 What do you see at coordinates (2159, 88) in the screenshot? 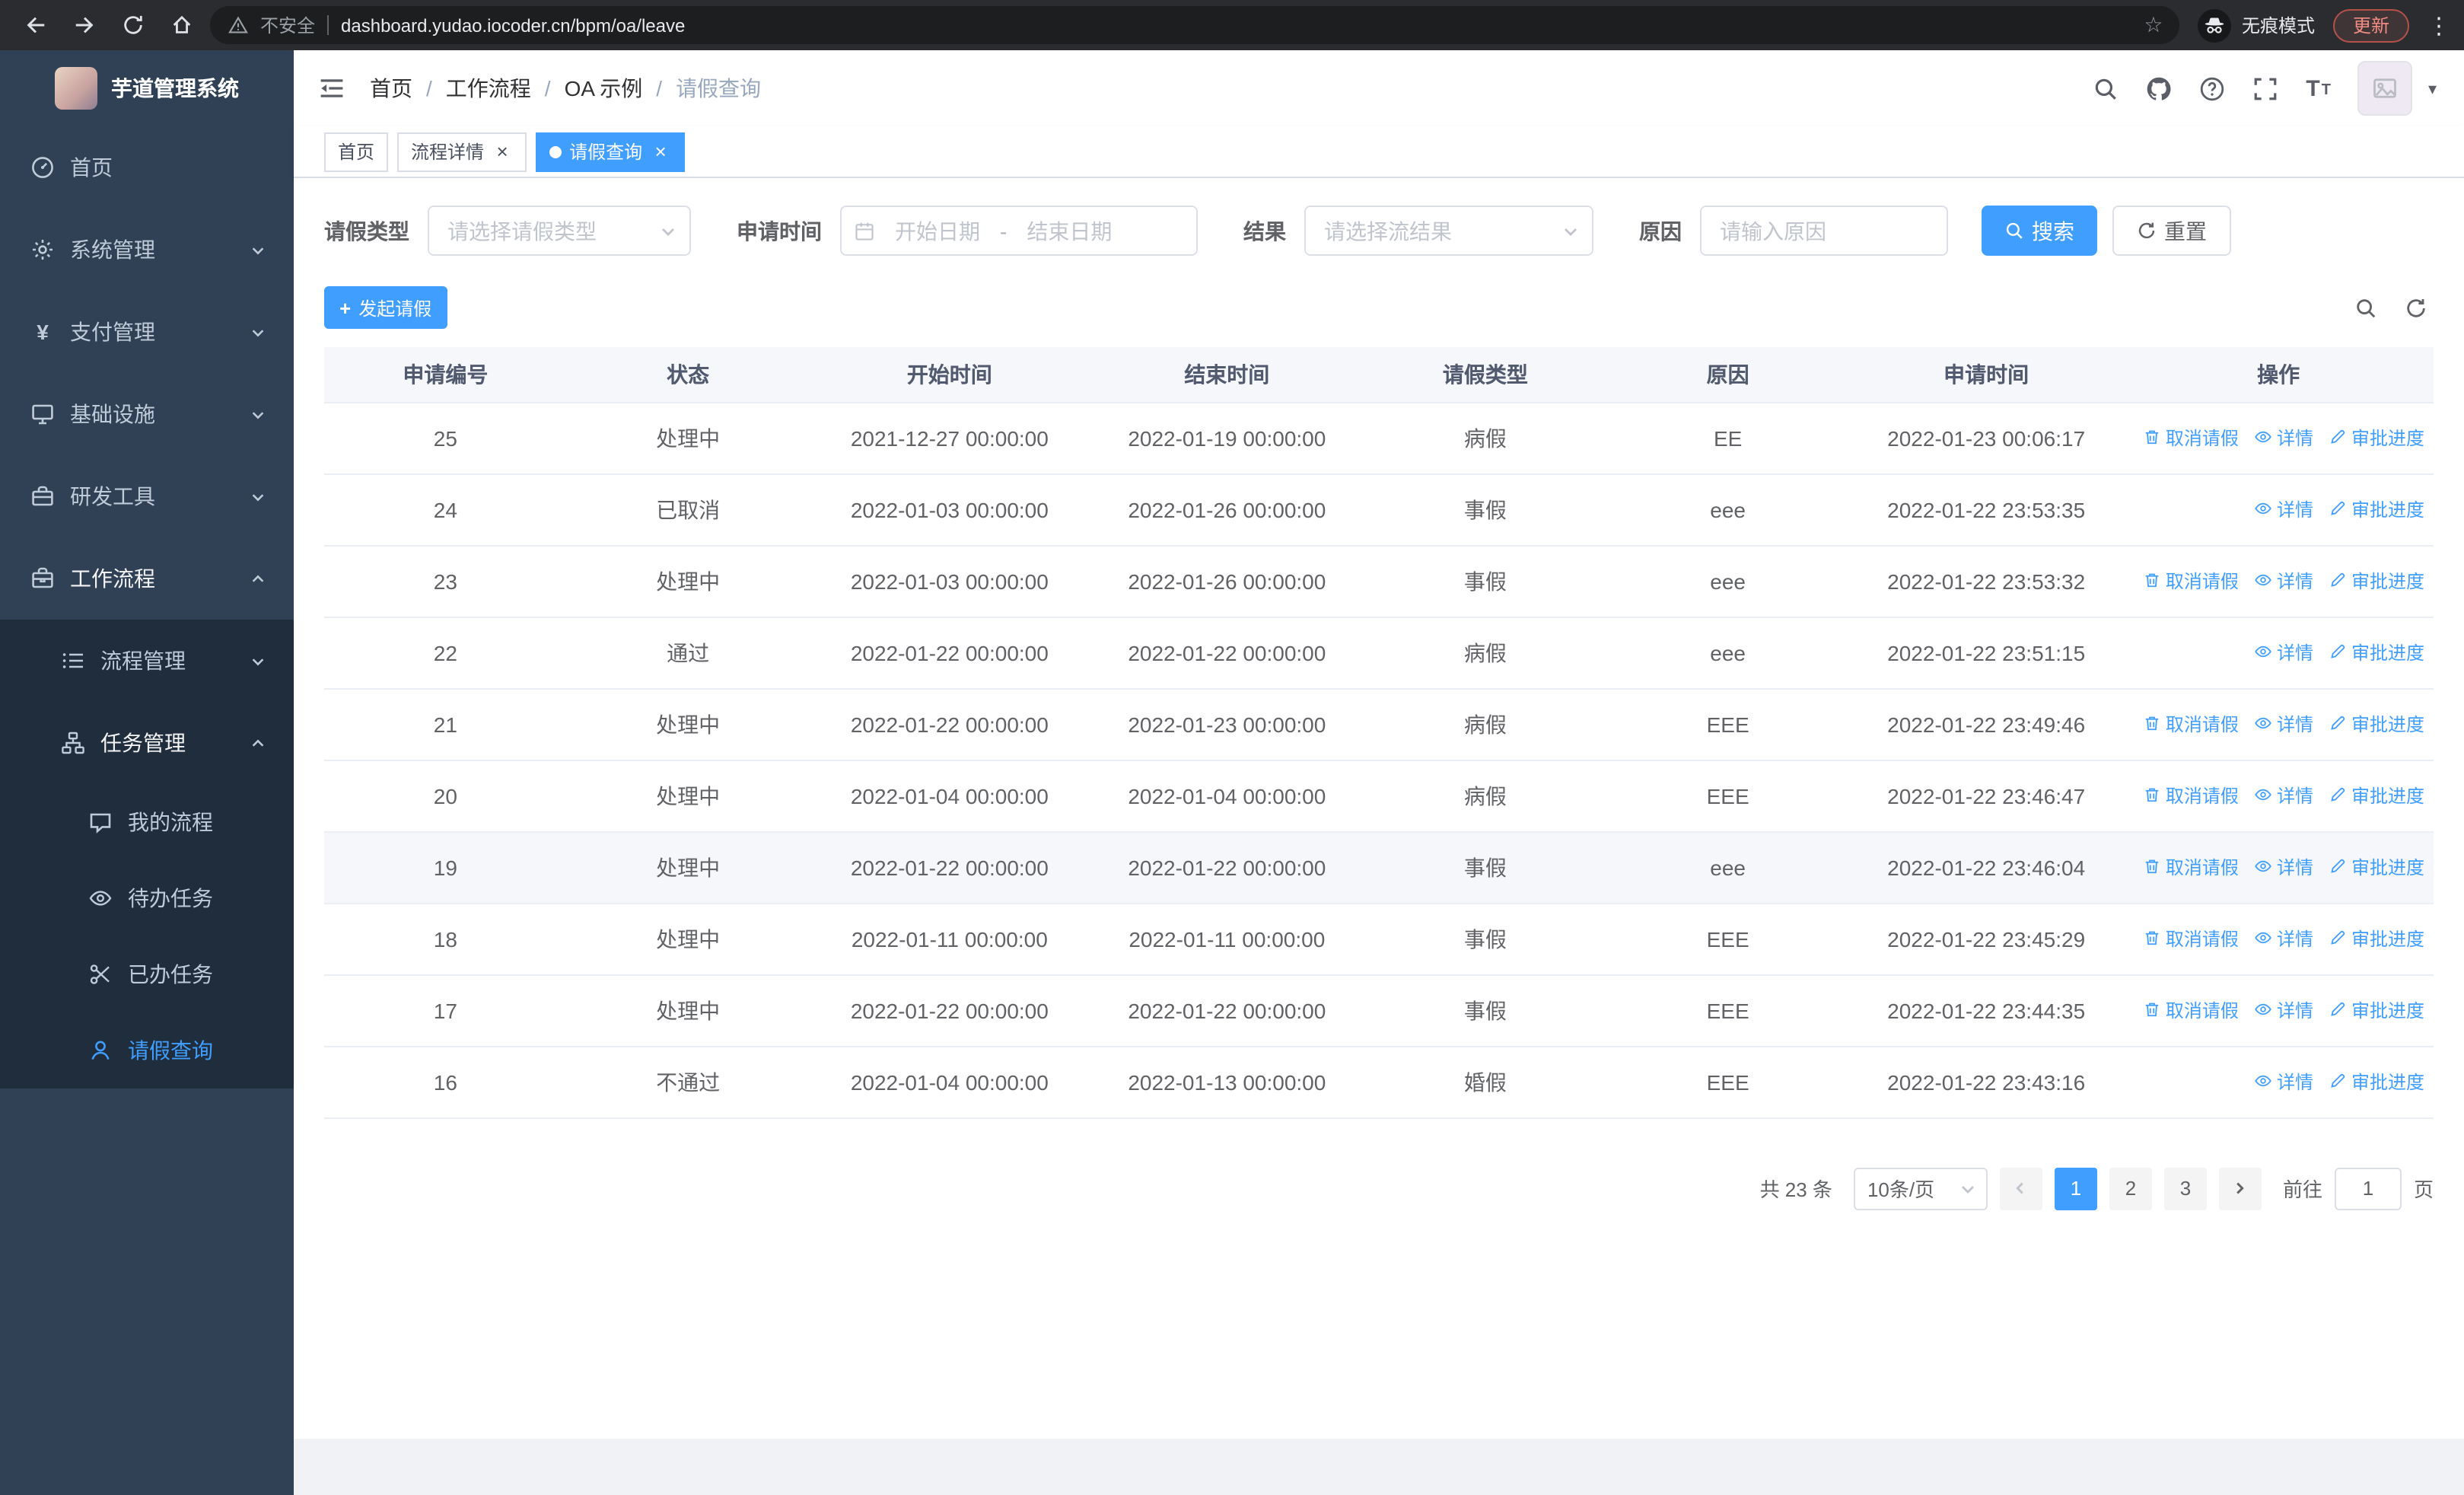
I see `github-icon` at bounding box center [2159, 88].